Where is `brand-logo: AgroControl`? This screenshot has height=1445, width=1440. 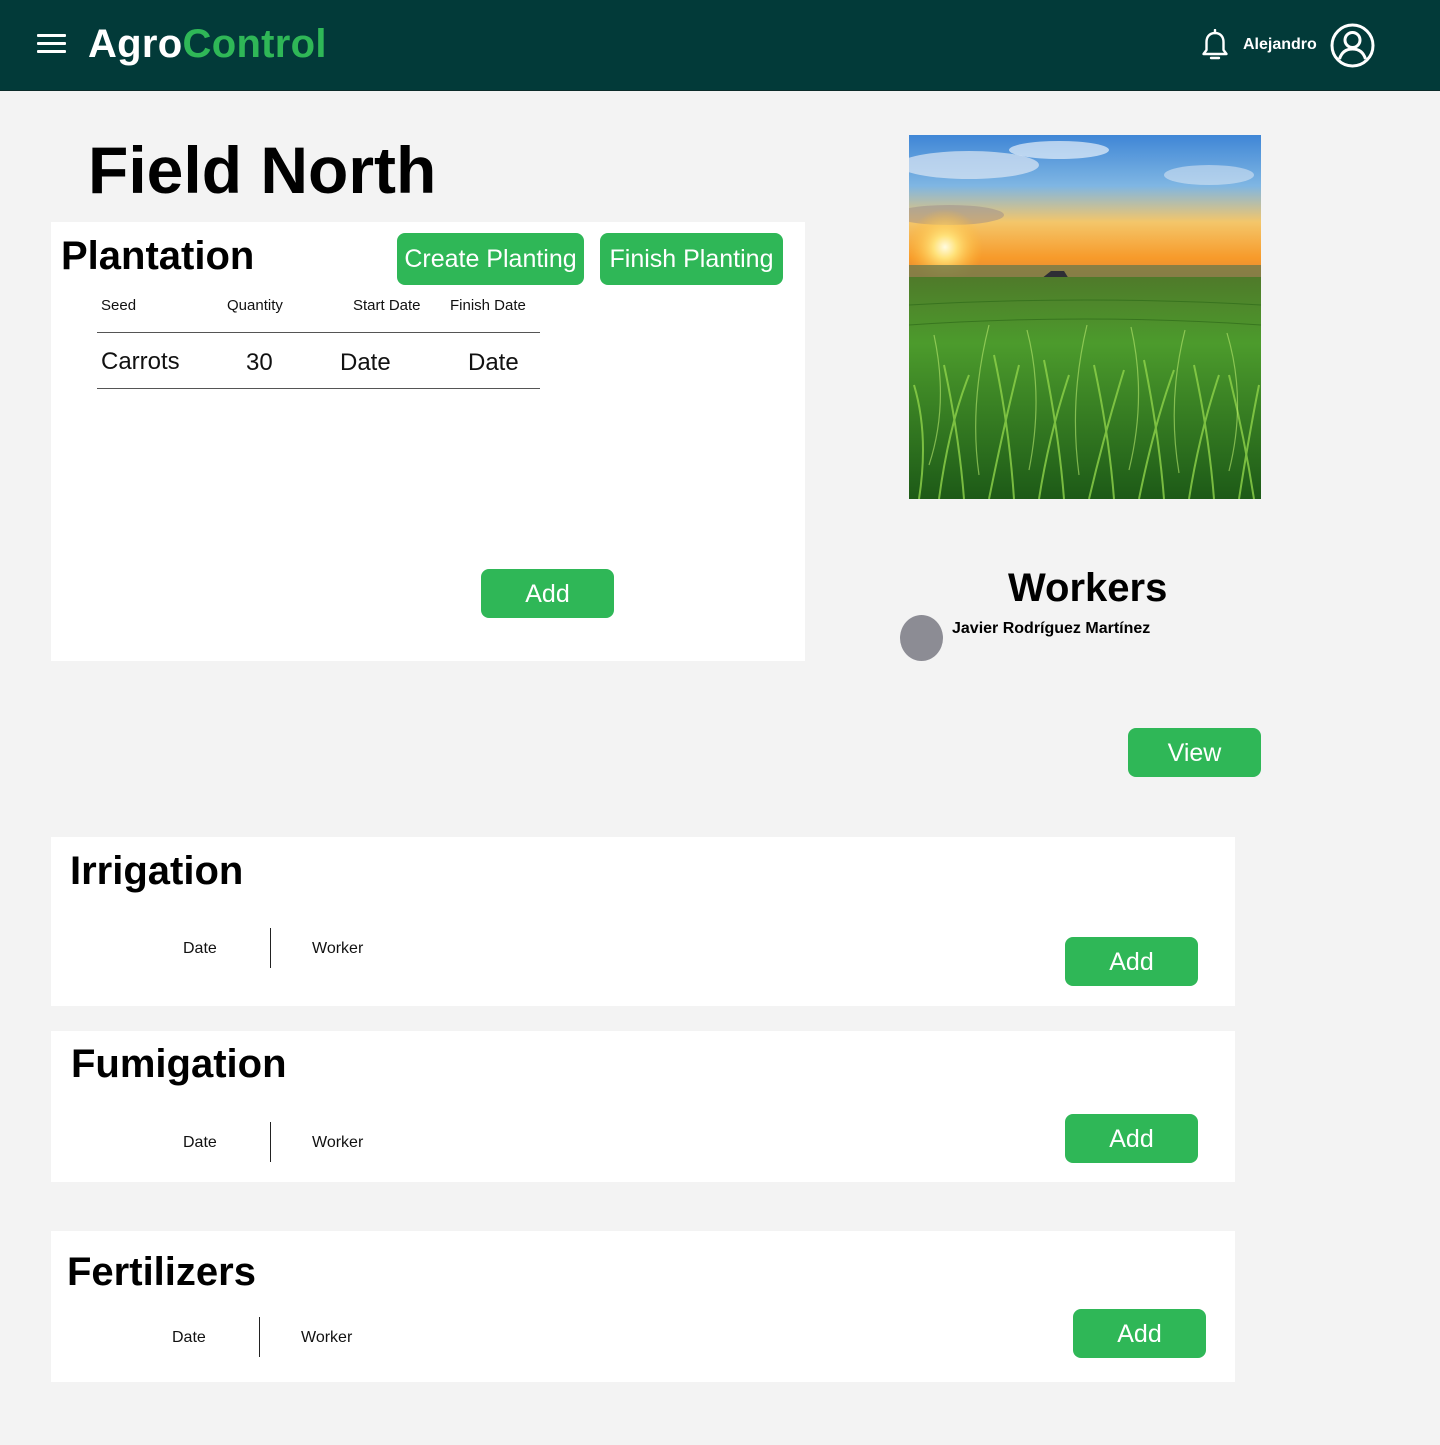 brand-logo: AgroControl is located at coordinates (207, 44).